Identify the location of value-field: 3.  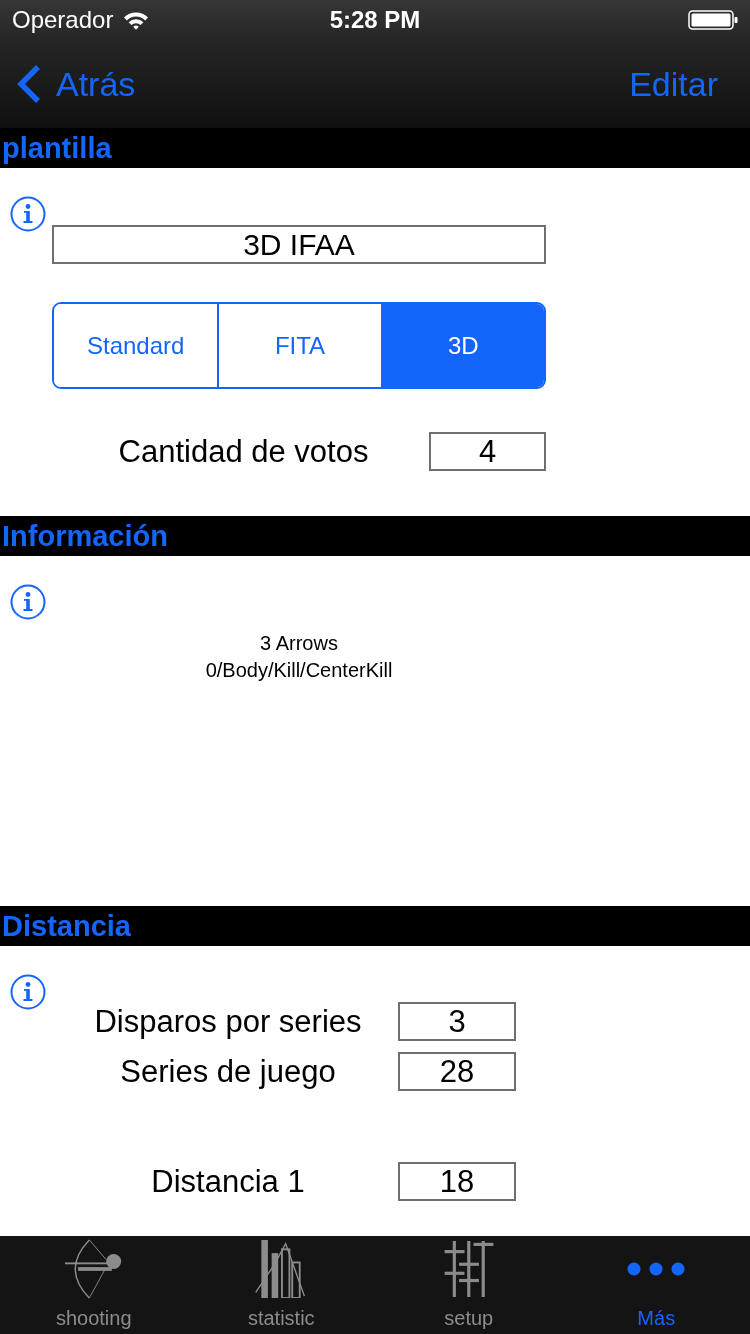
(457, 1021).